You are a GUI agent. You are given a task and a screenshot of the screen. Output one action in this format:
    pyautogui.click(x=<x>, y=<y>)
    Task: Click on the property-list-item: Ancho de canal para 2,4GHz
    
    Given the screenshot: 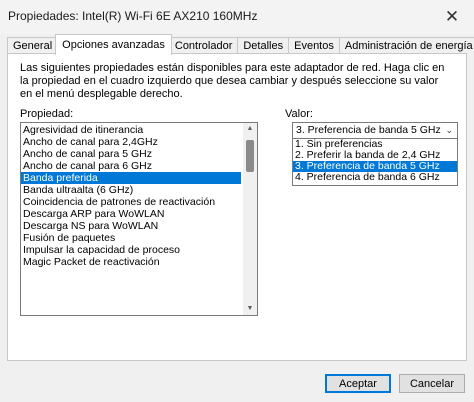 What is the action you would take?
    pyautogui.click(x=131, y=142)
    